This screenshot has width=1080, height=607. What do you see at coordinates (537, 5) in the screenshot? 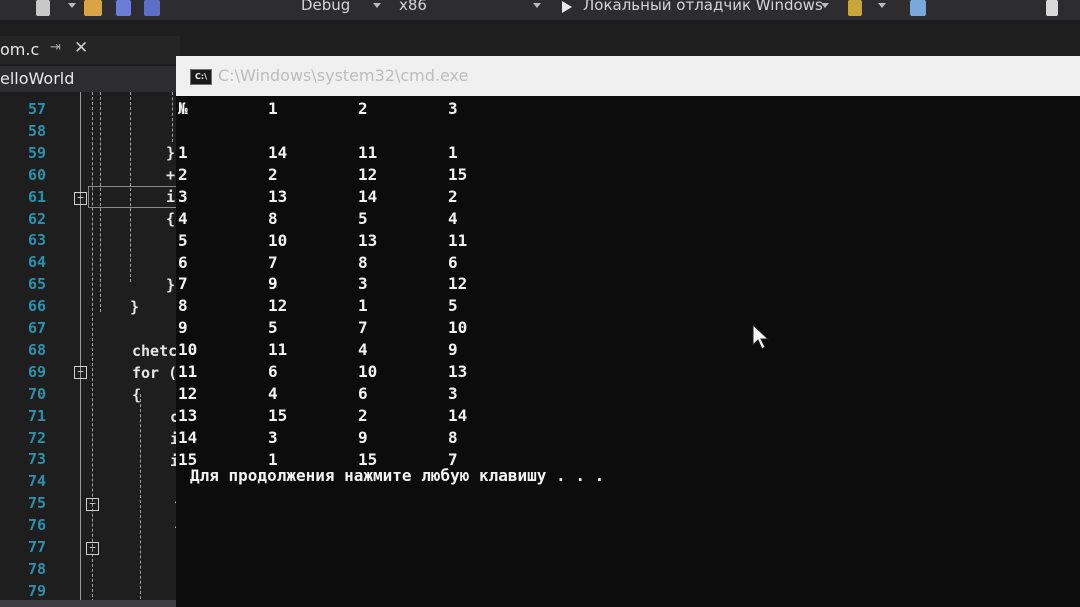
I see `platform-chevron-icon` at bounding box center [537, 5].